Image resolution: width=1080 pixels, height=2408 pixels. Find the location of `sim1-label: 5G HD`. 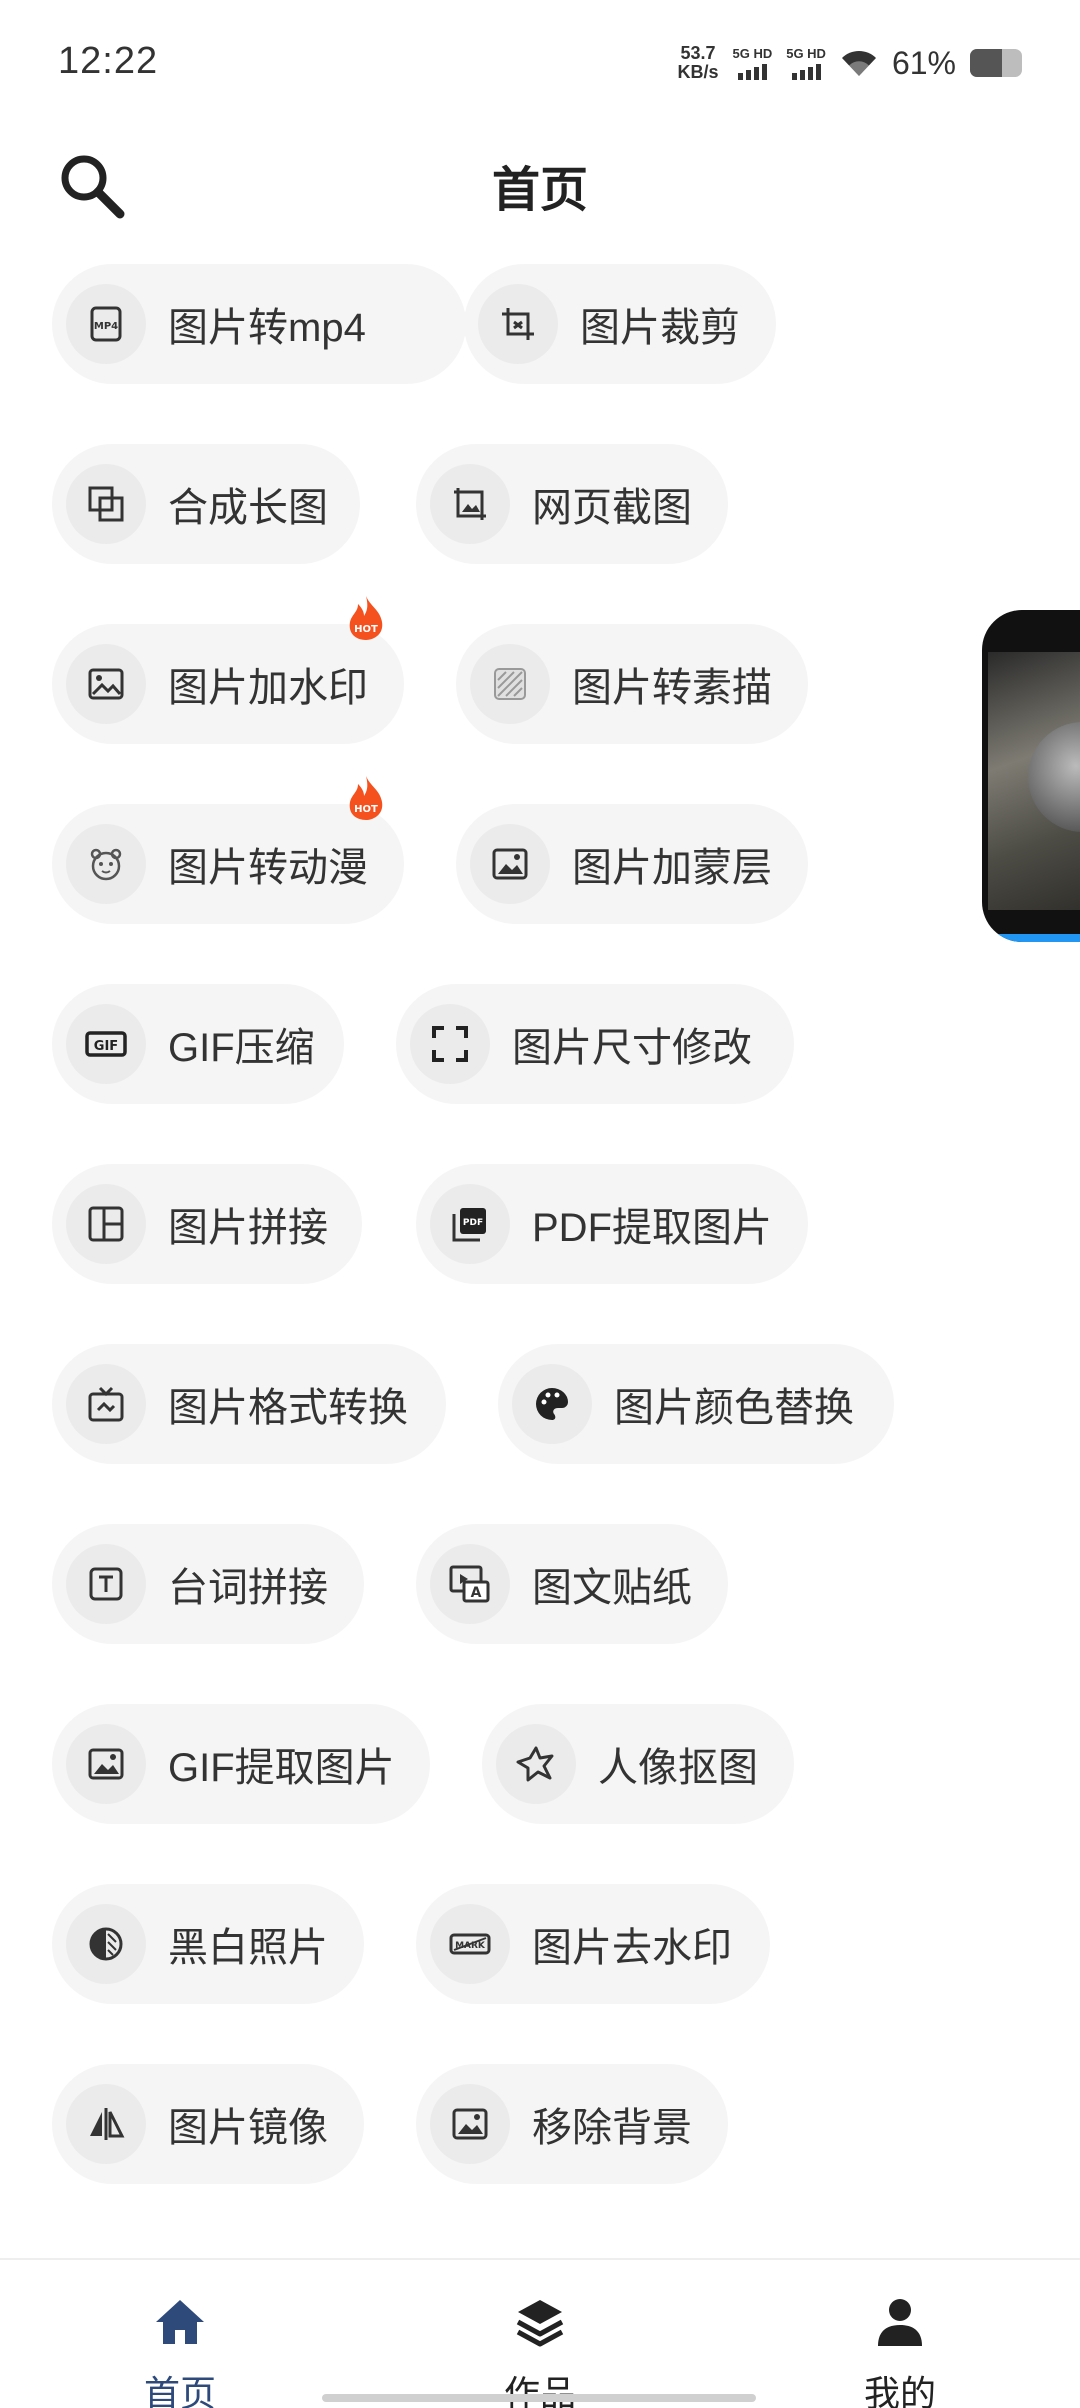

sim1-label: 5G HD is located at coordinates (752, 53).